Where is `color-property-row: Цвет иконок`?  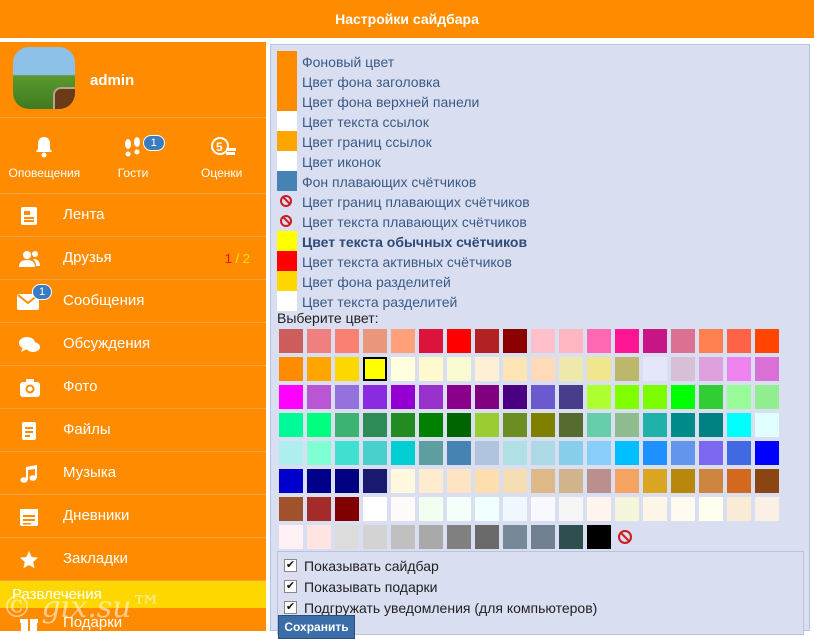 color-property-row: Цвет иконок is located at coordinates (477, 161).